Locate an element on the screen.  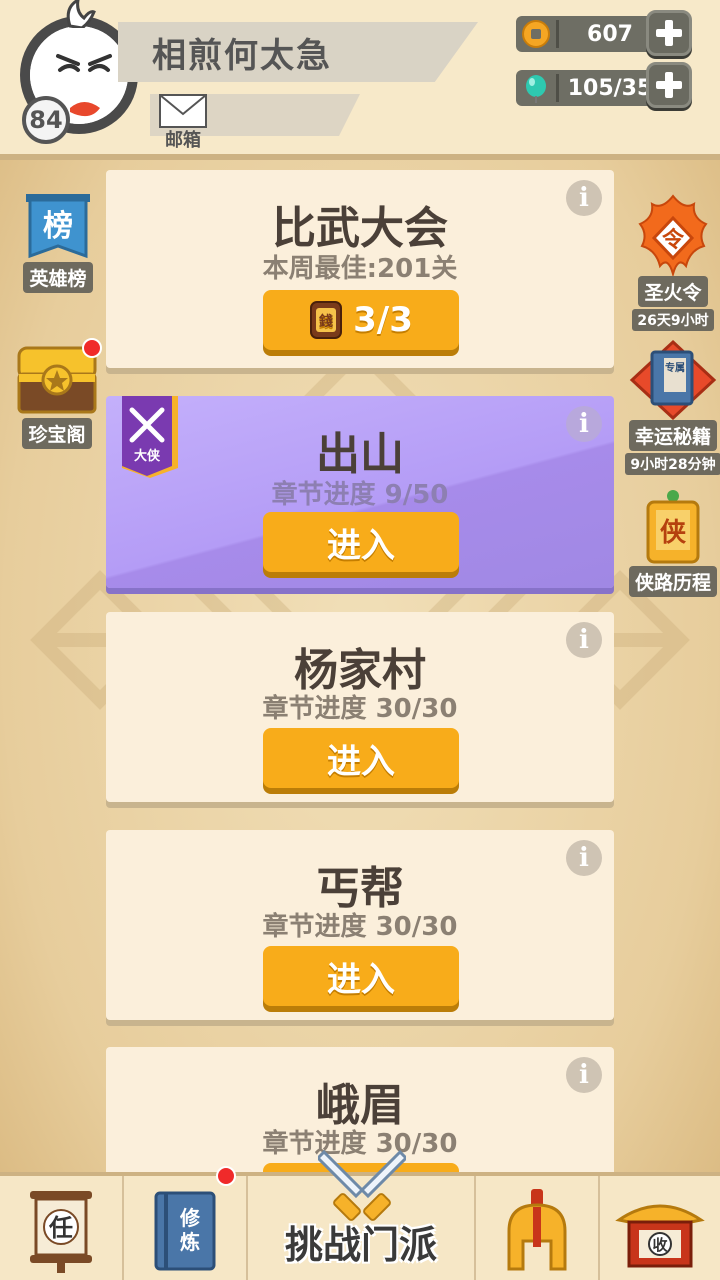
player-level-badge: 84 is located at coordinates (46, 120).